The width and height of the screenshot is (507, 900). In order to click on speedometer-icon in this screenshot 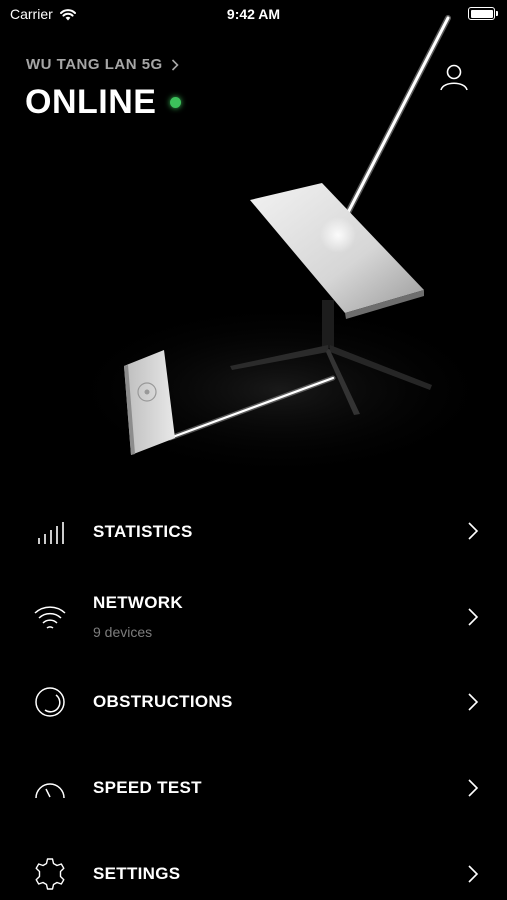, I will do `click(50, 791)`.